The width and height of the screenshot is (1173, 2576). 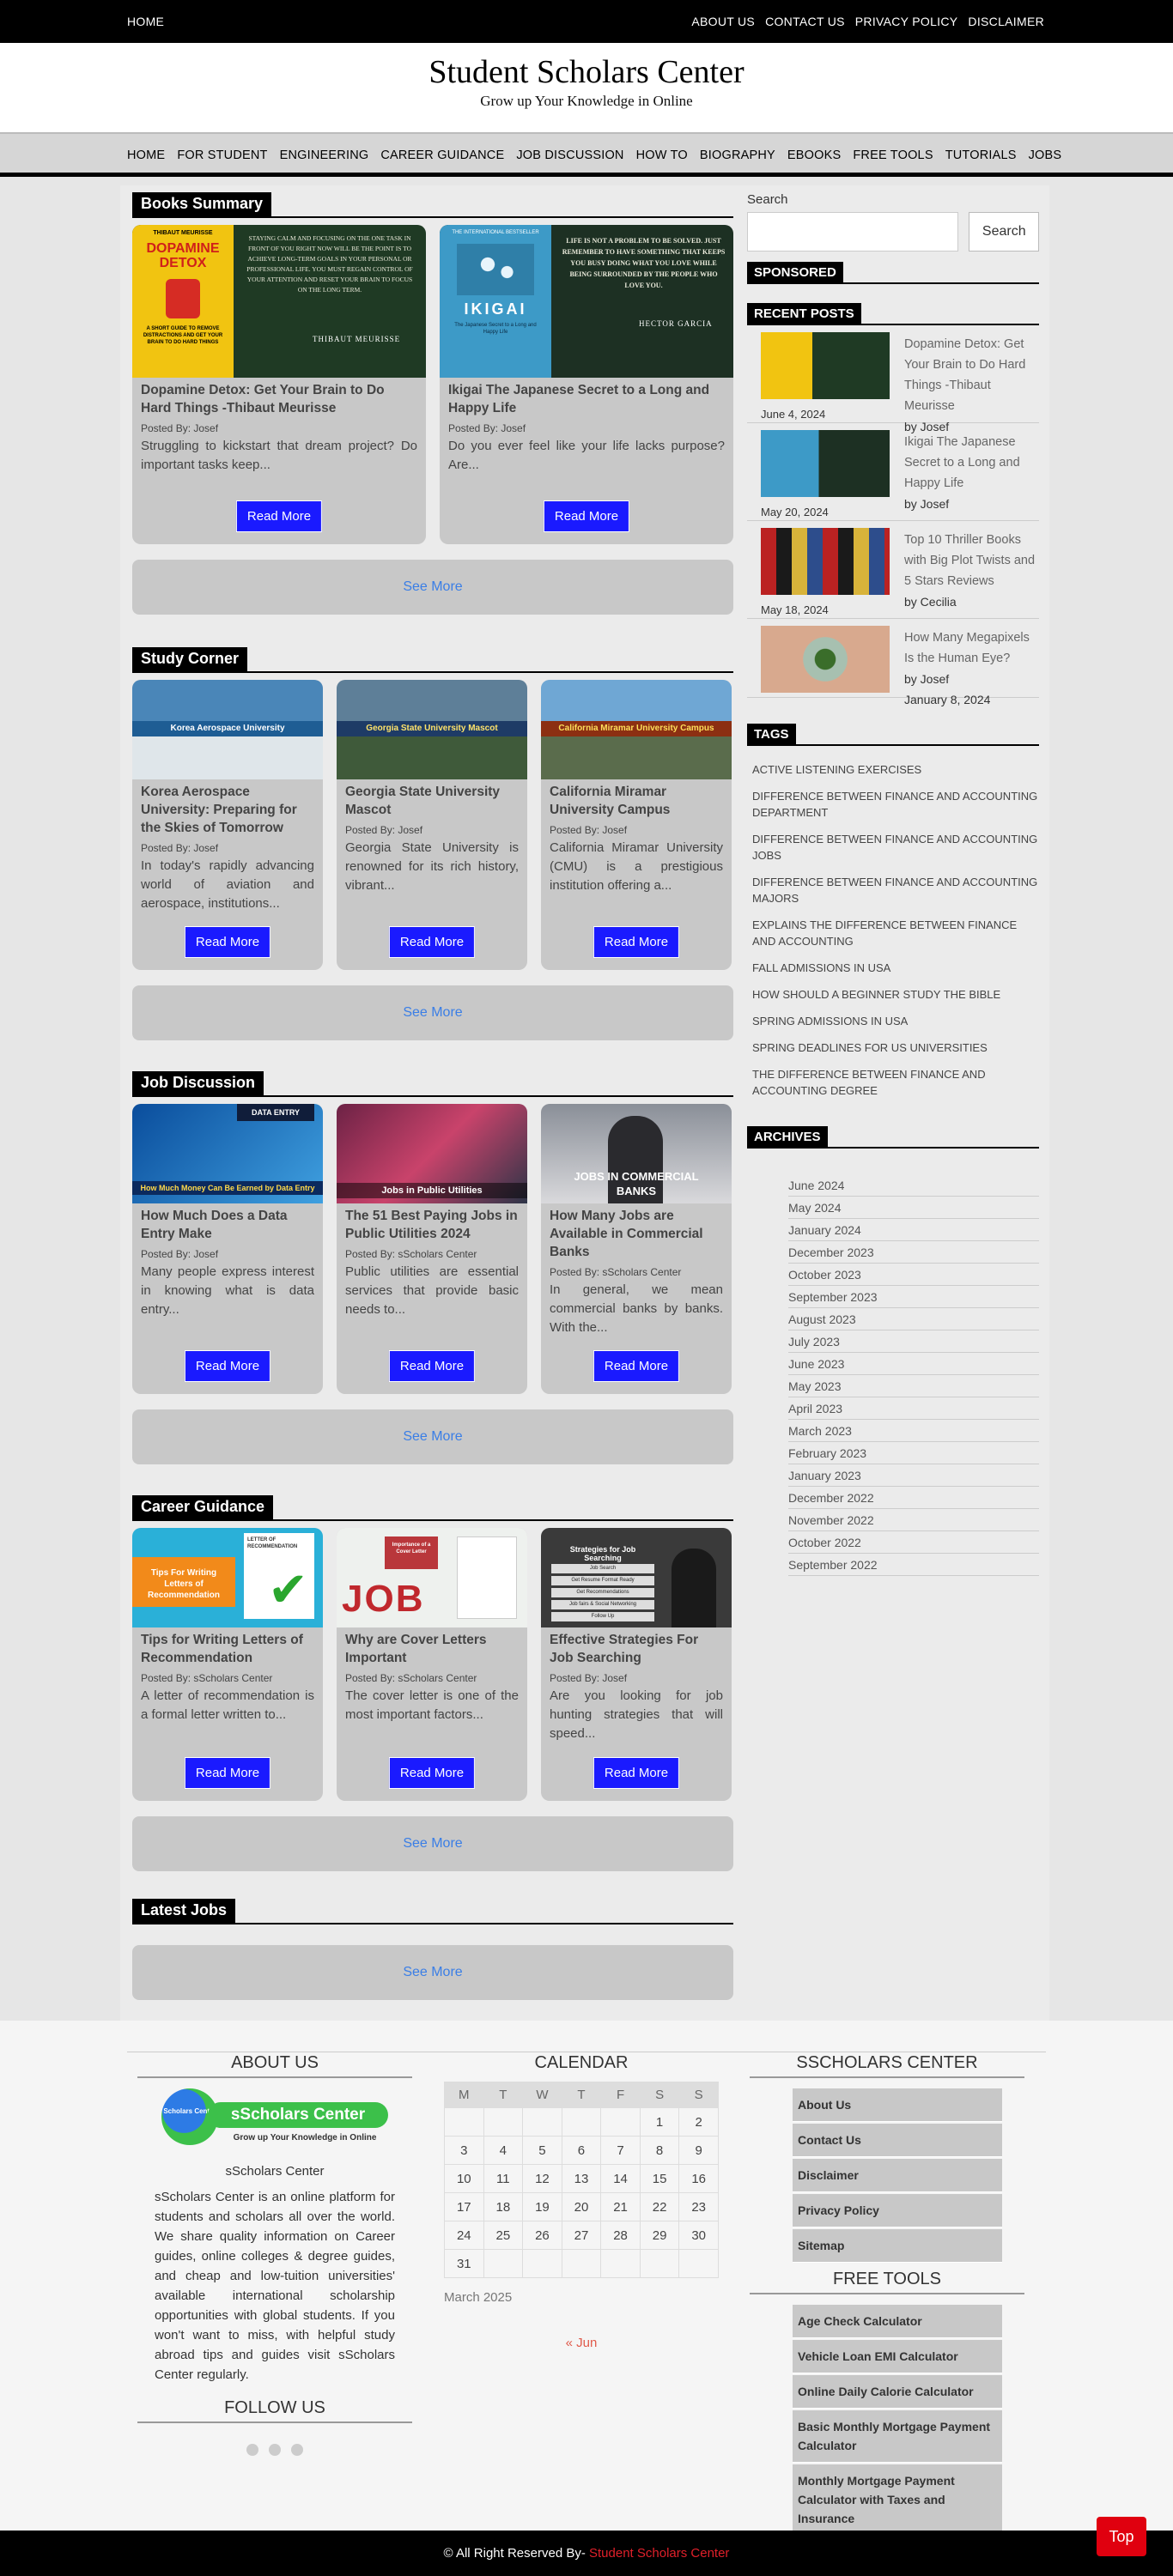 What do you see at coordinates (586, 72) in the screenshot?
I see `site-title: Student Scholars Center` at bounding box center [586, 72].